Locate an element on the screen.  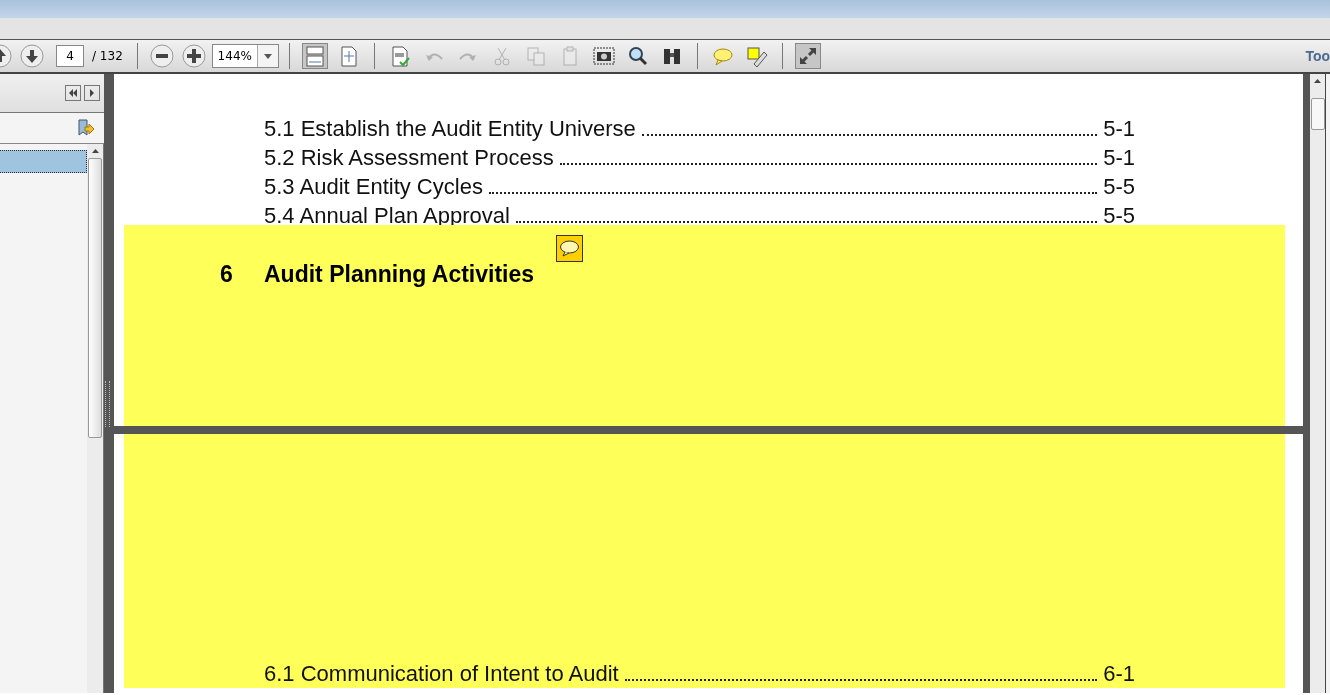
zoom-out-button is located at coordinates (161, 56).